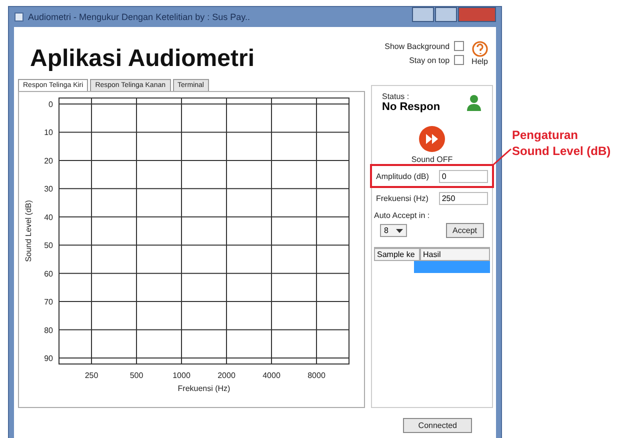  What do you see at coordinates (394, 230) in the screenshot?
I see `dropdown: 8` at bounding box center [394, 230].